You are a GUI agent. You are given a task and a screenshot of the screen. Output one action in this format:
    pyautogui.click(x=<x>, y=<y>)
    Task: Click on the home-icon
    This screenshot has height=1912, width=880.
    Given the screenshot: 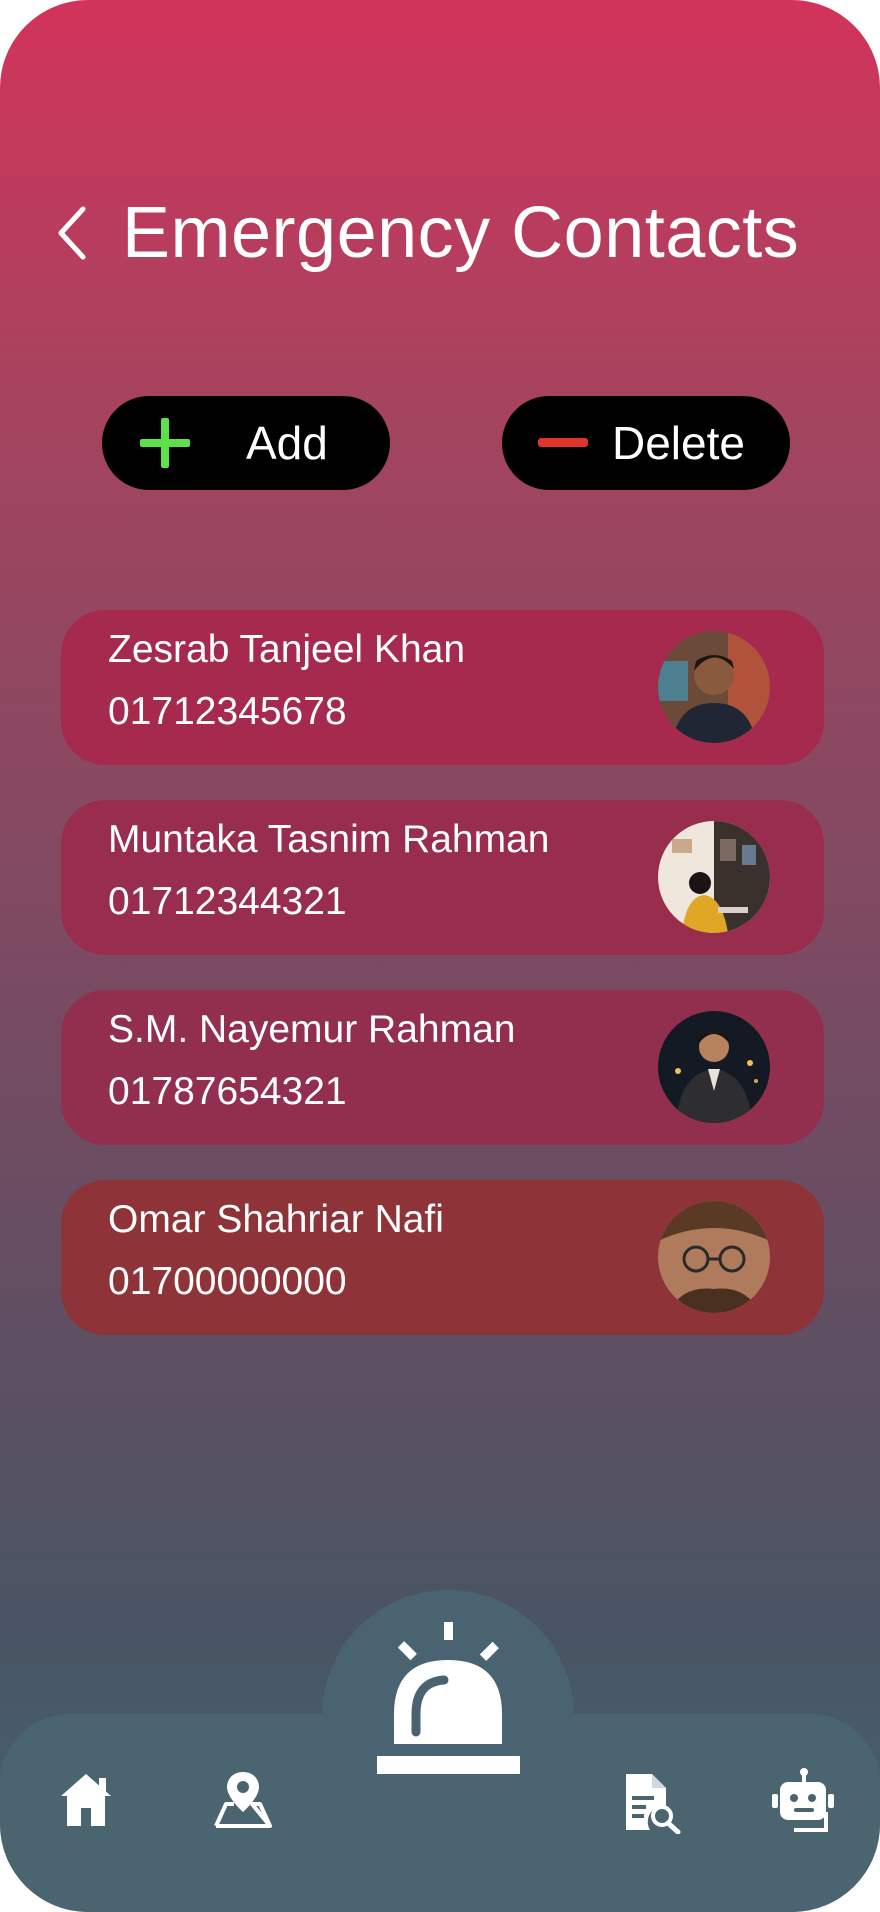 What is the action you would take?
    pyautogui.click(x=86, y=1799)
    